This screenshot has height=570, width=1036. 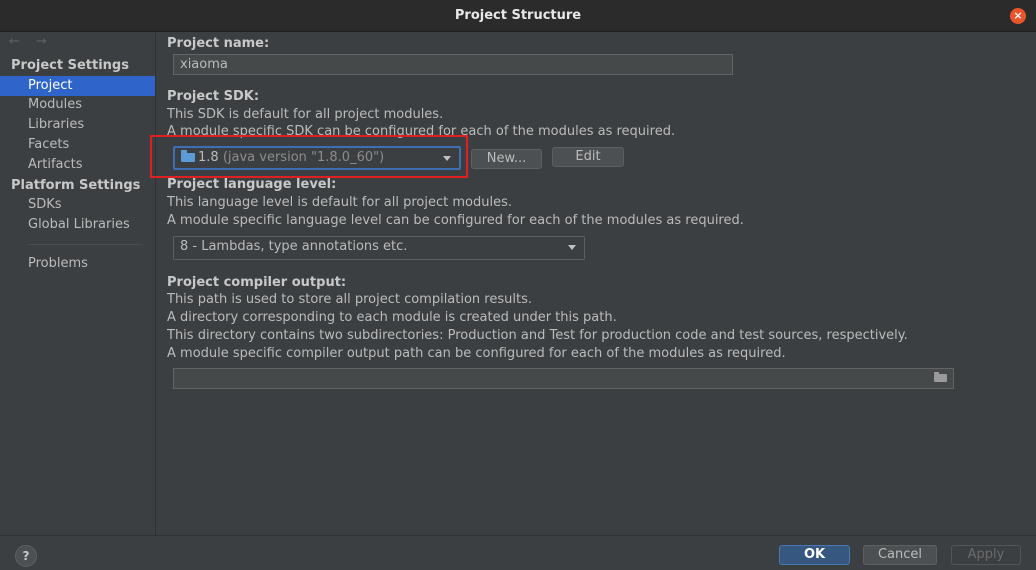 I want to click on dialog-footer: ? OK Cancel Apply, so click(x=518, y=552).